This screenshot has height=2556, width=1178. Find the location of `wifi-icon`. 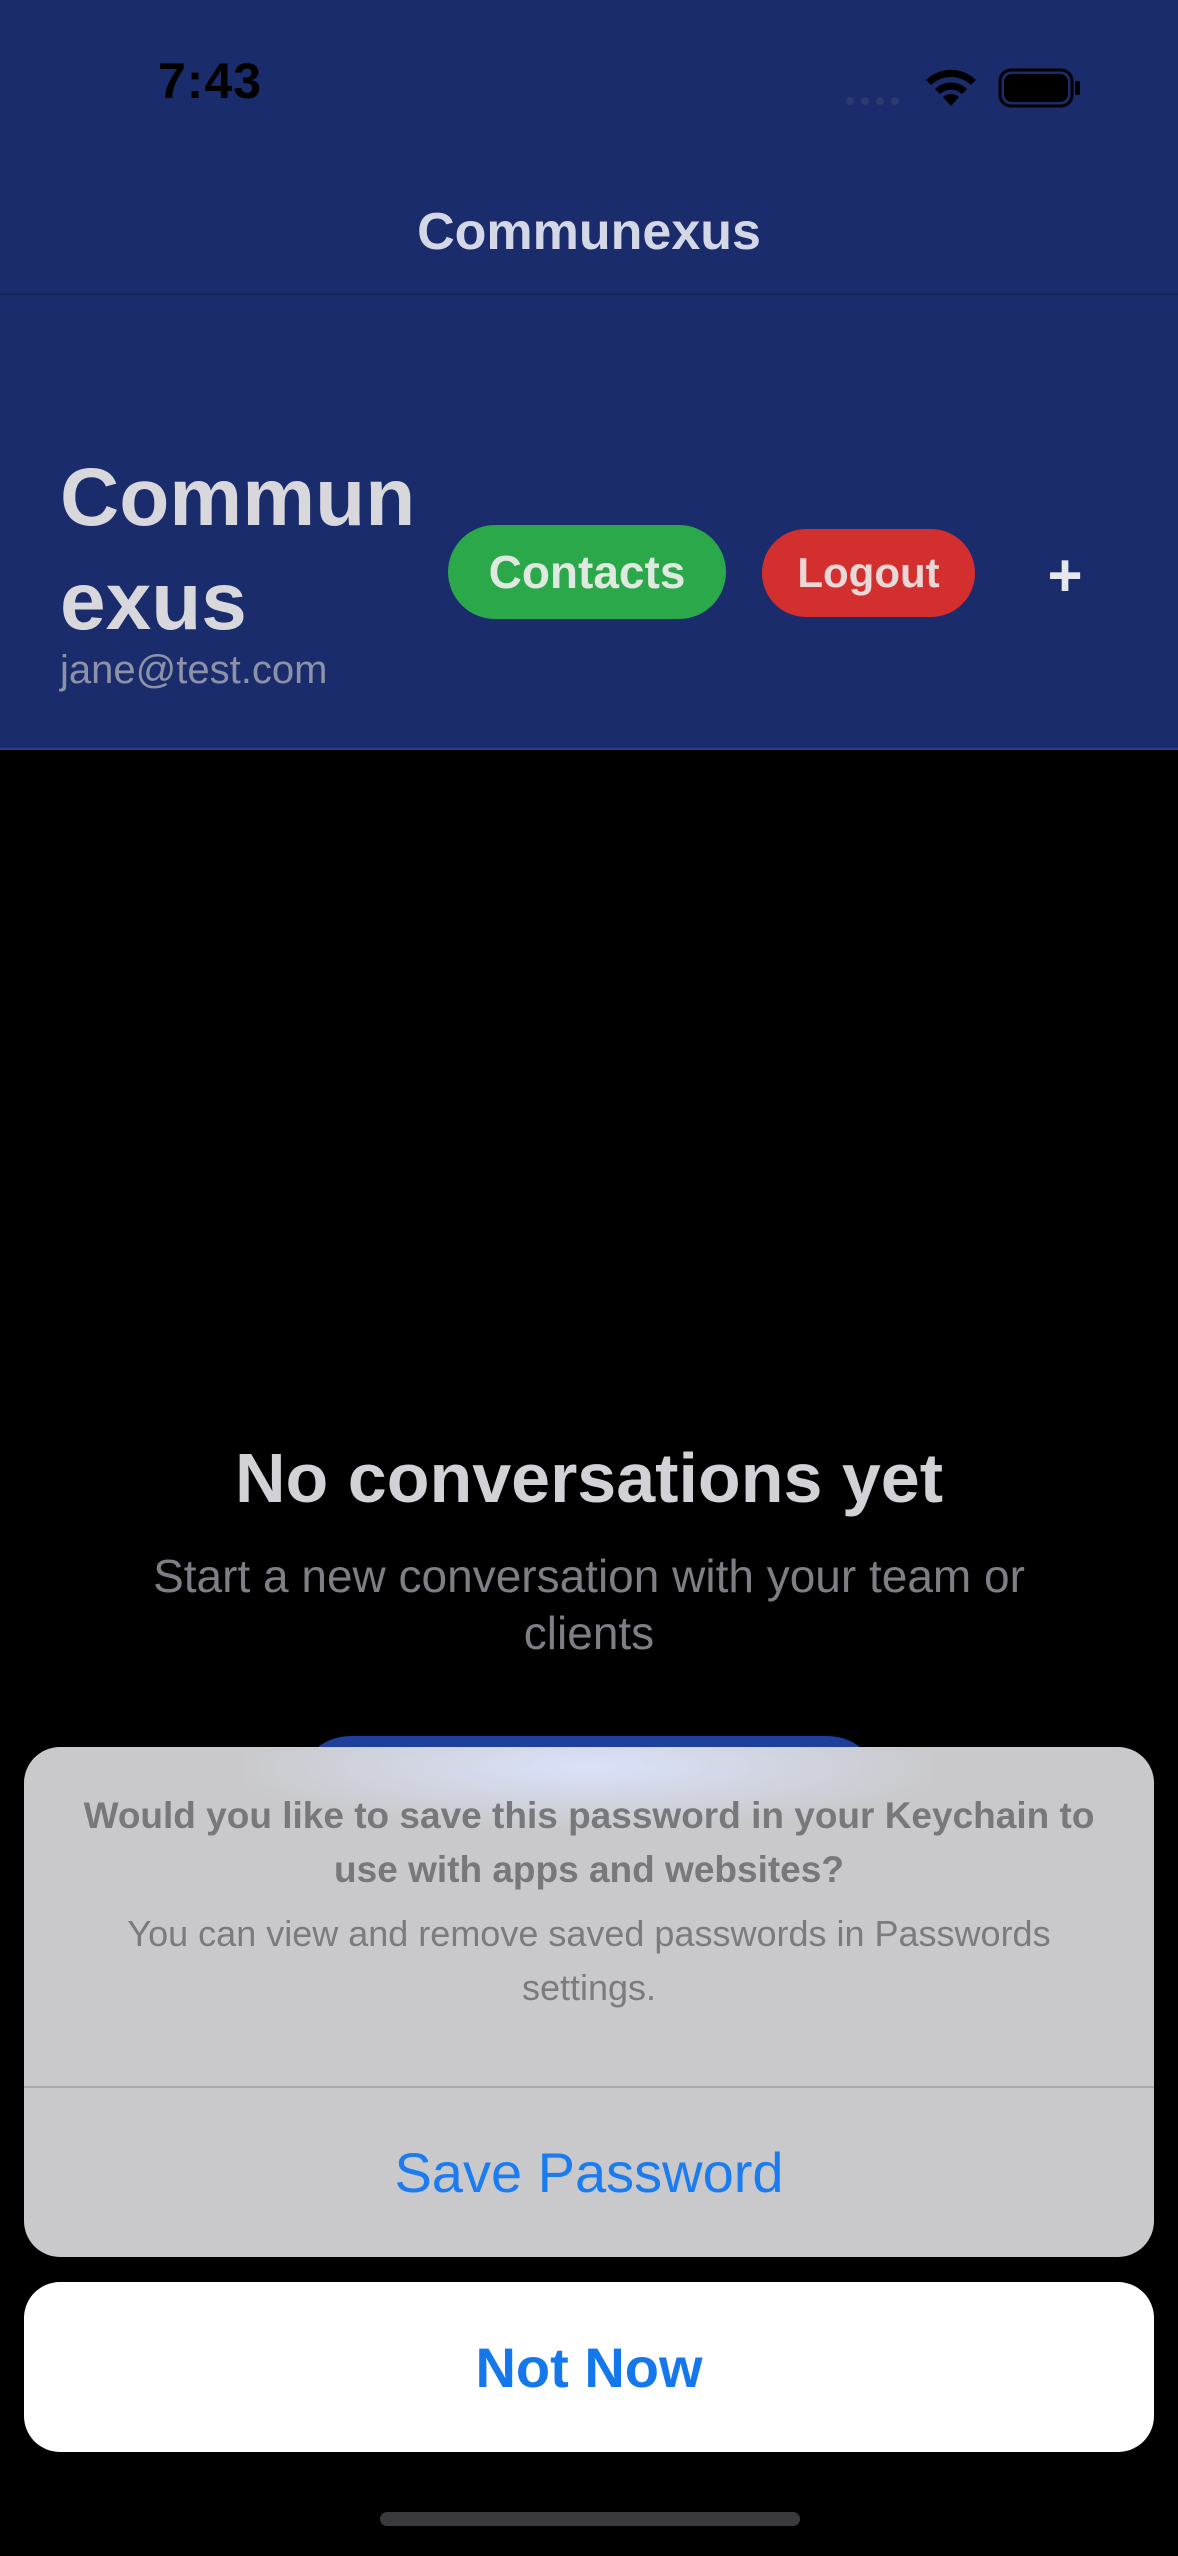

wifi-icon is located at coordinates (951, 87).